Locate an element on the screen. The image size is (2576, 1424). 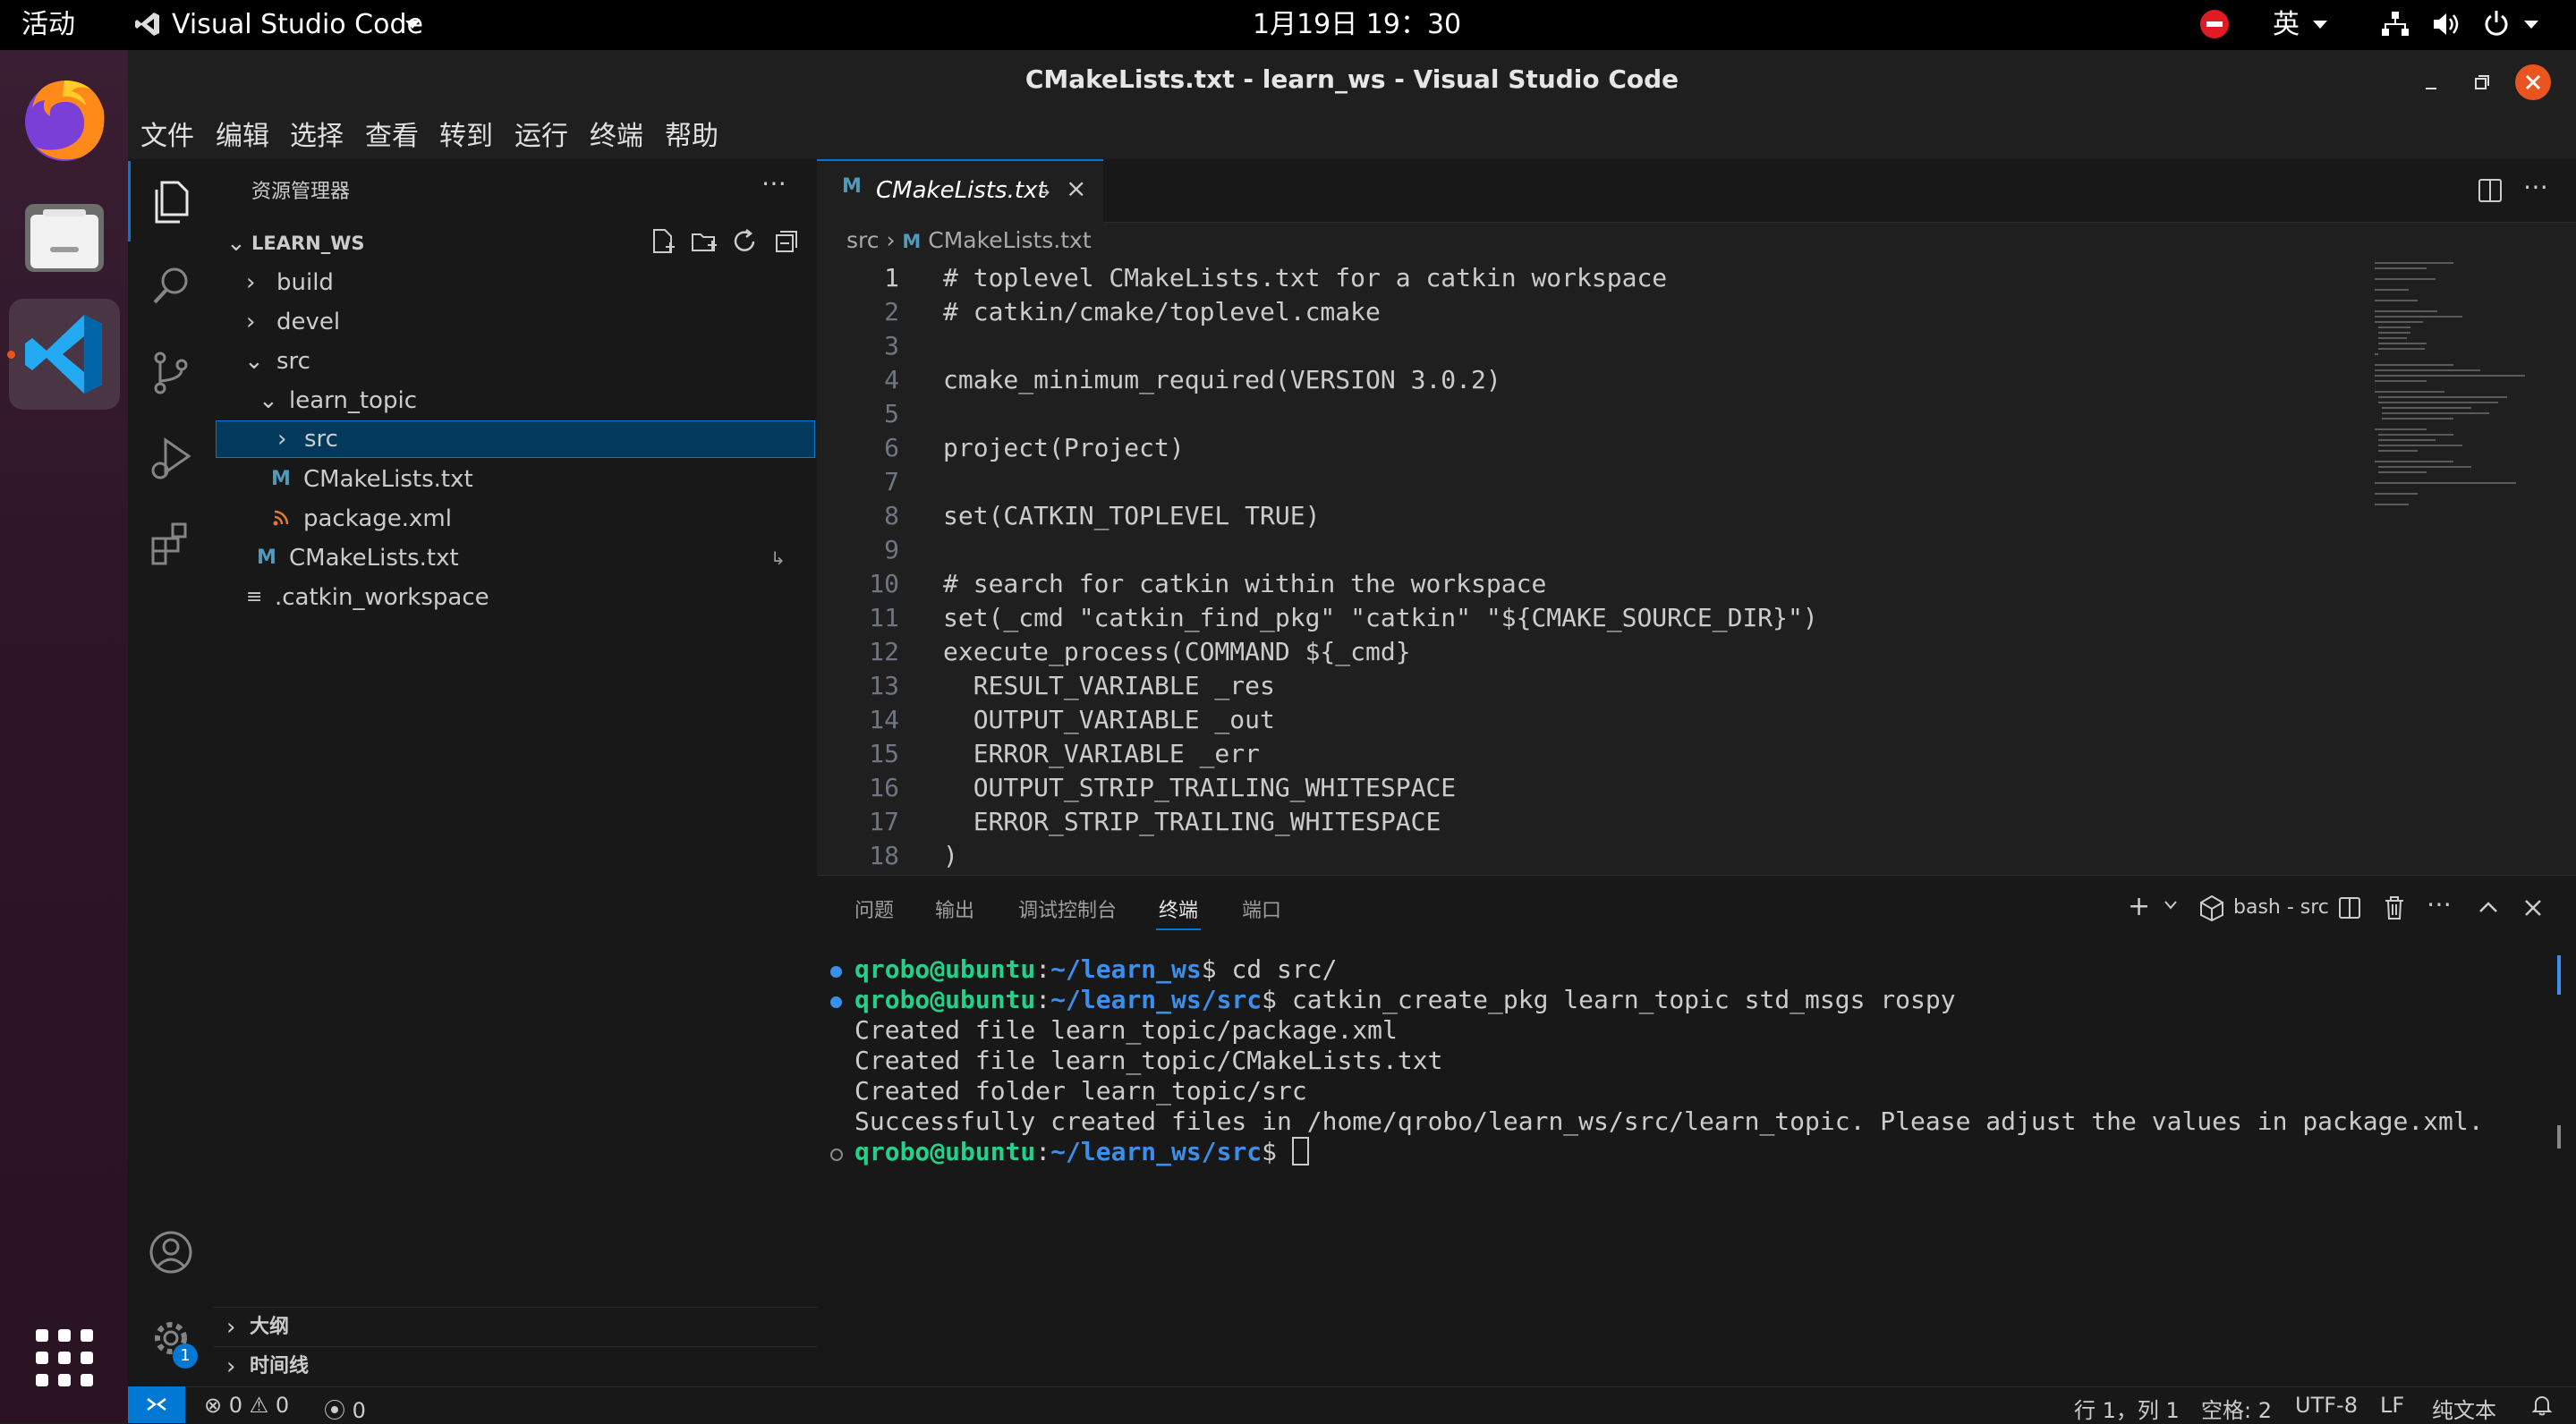
minimap is located at coordinates (2453, 384).